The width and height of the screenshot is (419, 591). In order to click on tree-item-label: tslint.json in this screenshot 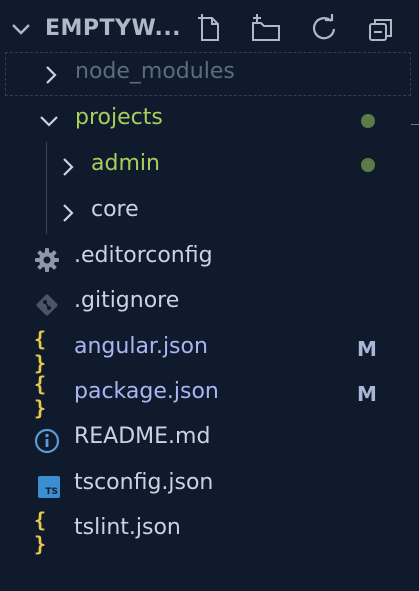, I will do `click(127, 527)`.